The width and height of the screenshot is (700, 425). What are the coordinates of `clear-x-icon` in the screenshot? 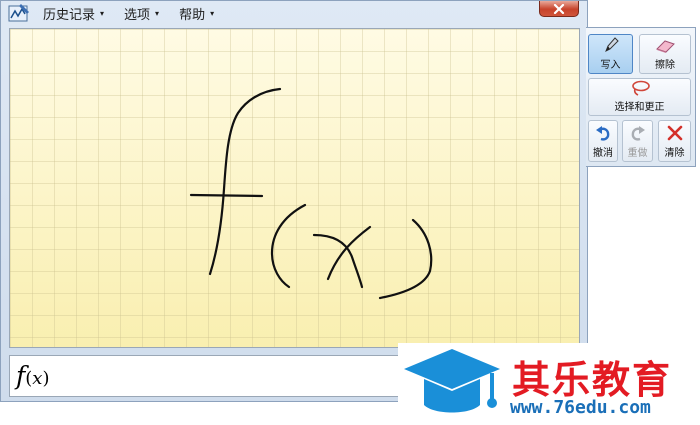 It's located at (674, 133).